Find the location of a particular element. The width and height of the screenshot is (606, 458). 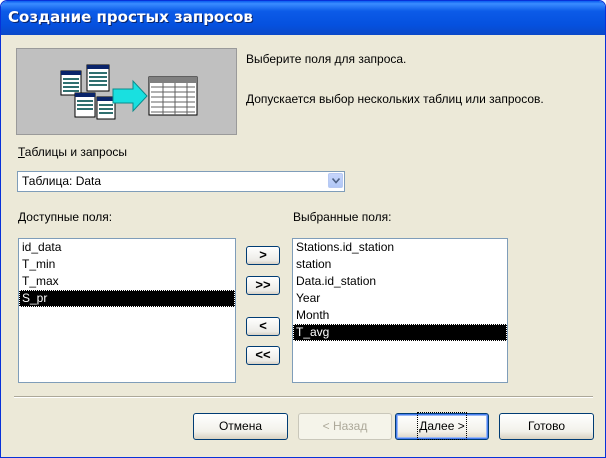

list-item: Month is located at coordinates (400, 315).